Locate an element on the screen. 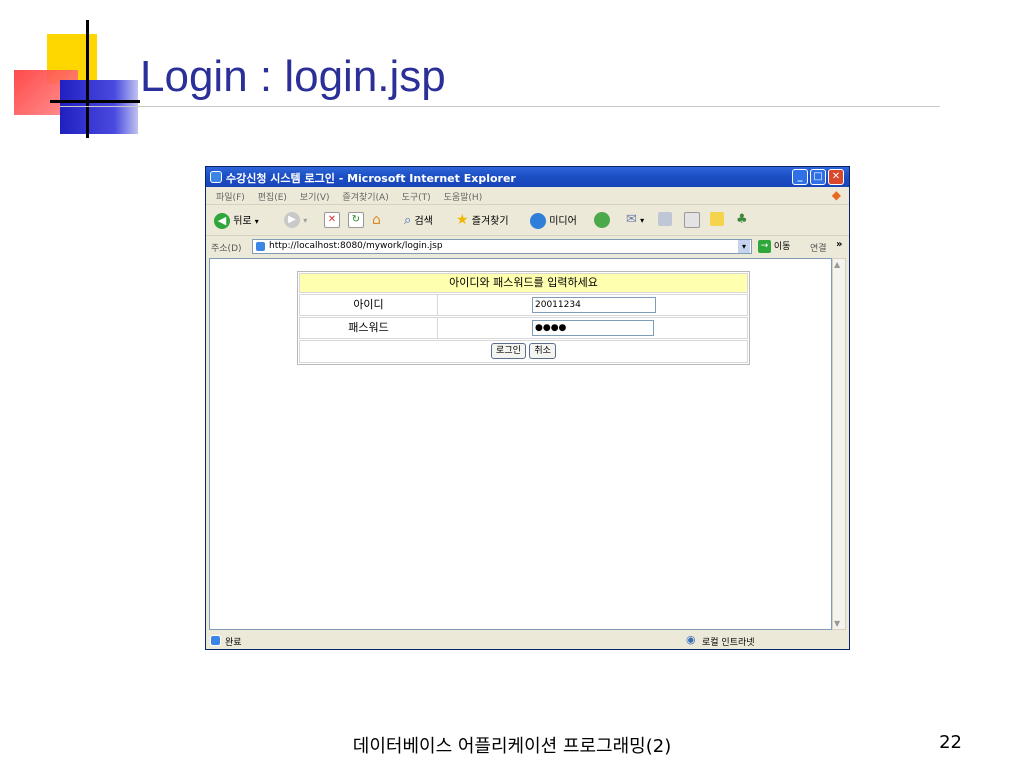 The width and height of the screenshot is (1024, 768). mail-button: ✉ ▾ is located at coordinates (635, 219).